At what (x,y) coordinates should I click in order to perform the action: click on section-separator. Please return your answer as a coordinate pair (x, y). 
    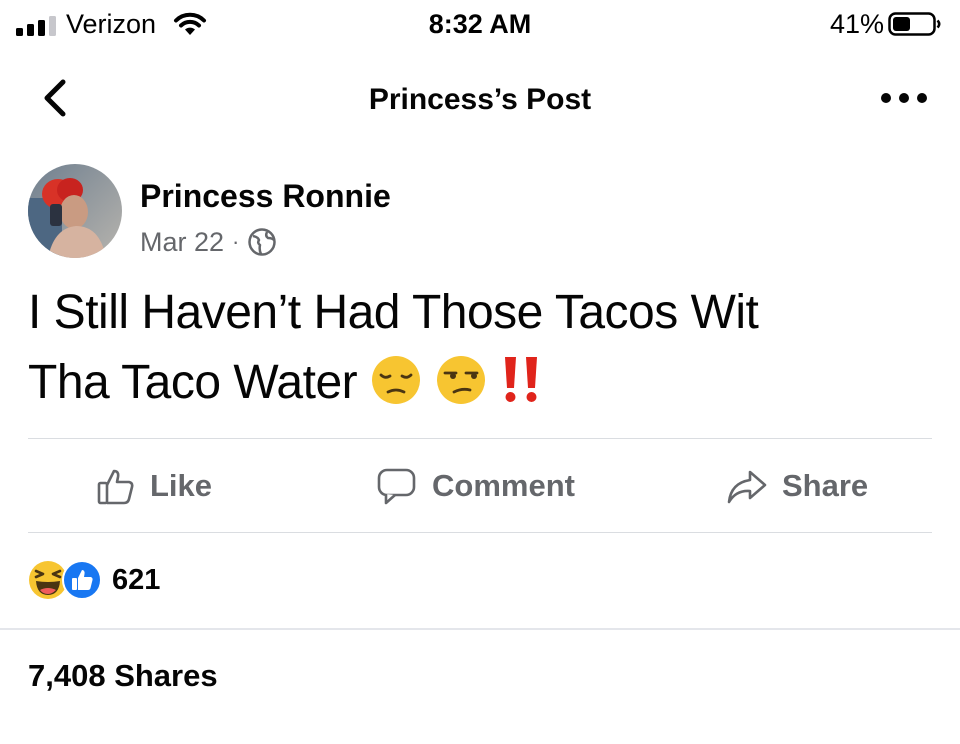
    Looking at the image, I should click on (480, 629).